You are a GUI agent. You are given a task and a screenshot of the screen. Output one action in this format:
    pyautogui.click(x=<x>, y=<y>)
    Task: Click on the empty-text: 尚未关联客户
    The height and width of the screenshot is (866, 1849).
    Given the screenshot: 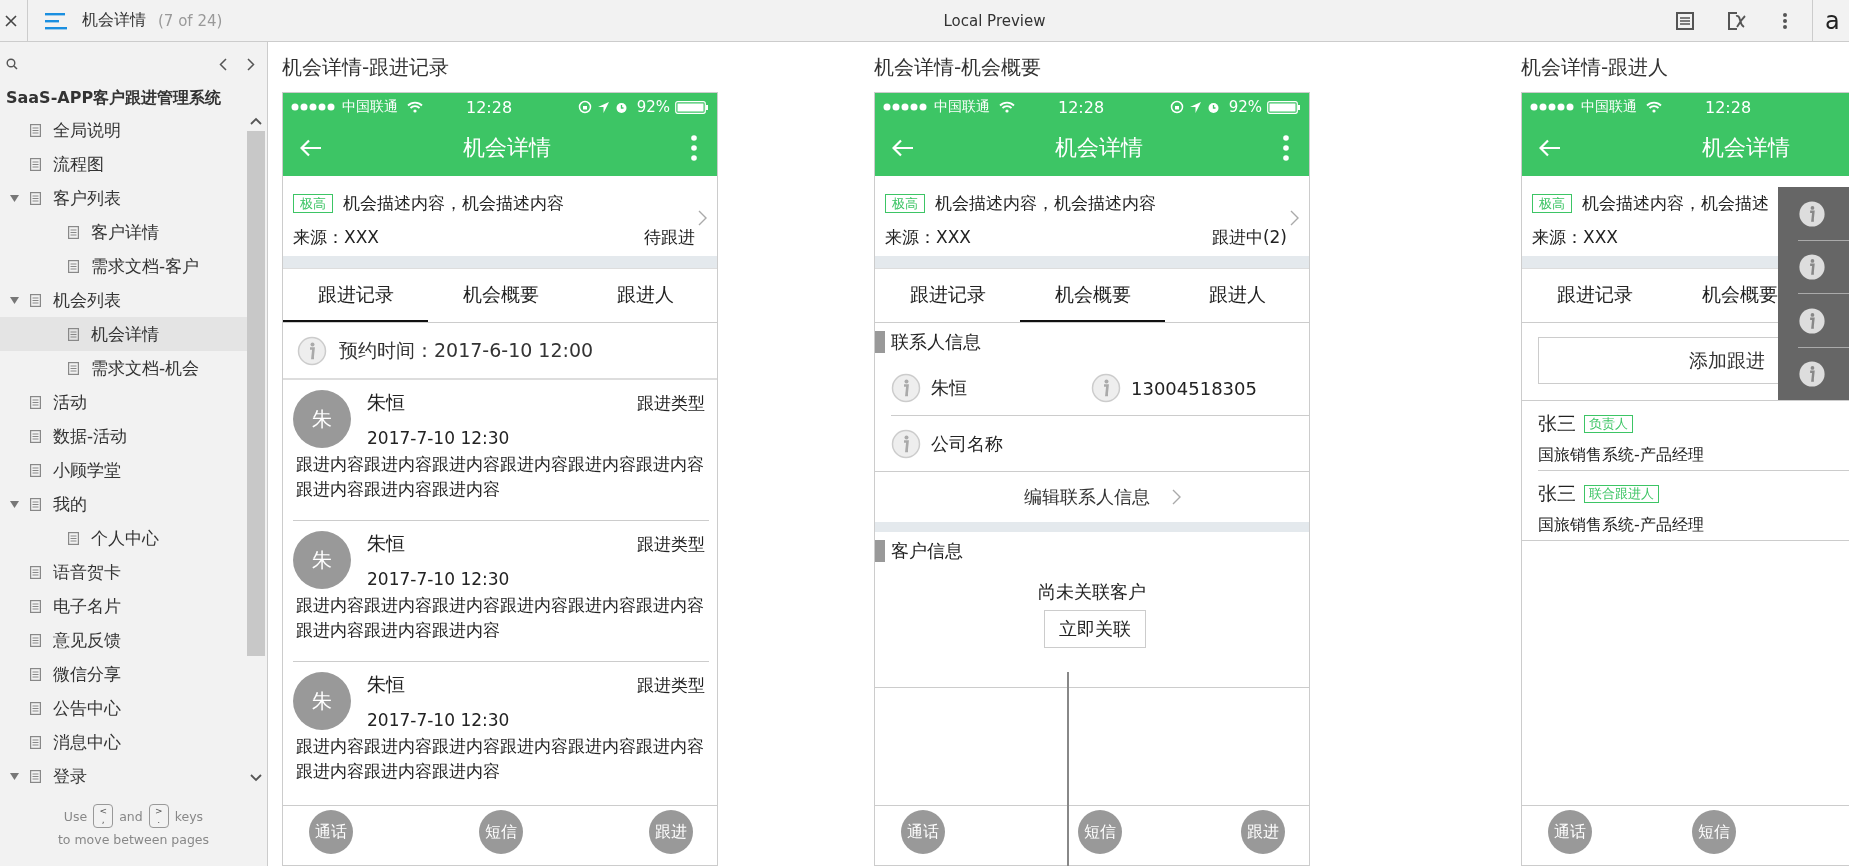 What is the action you would take?
    pyautogui.click(x=1092, y=592)
    